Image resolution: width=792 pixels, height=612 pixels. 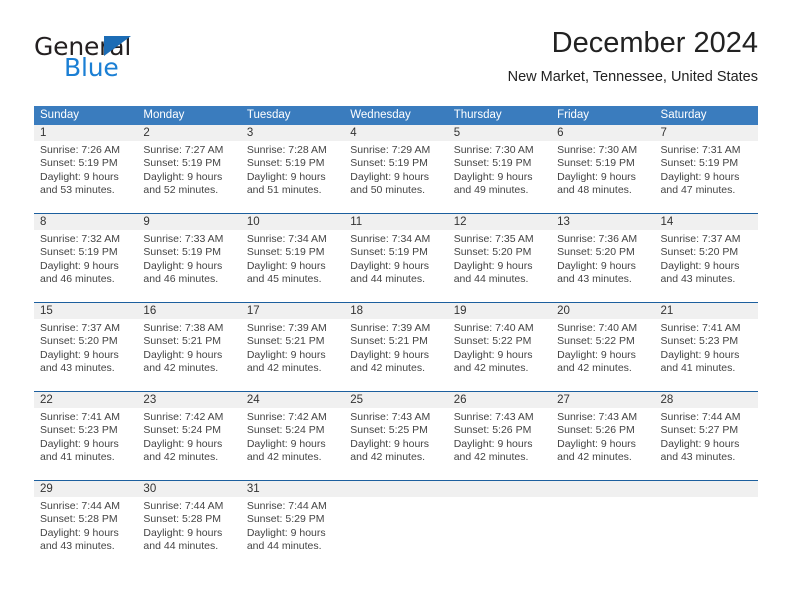 What do you see at coordinates (188, 311) in the screenshot?
I see `day-number: 16` at bounding box center [188, 311].